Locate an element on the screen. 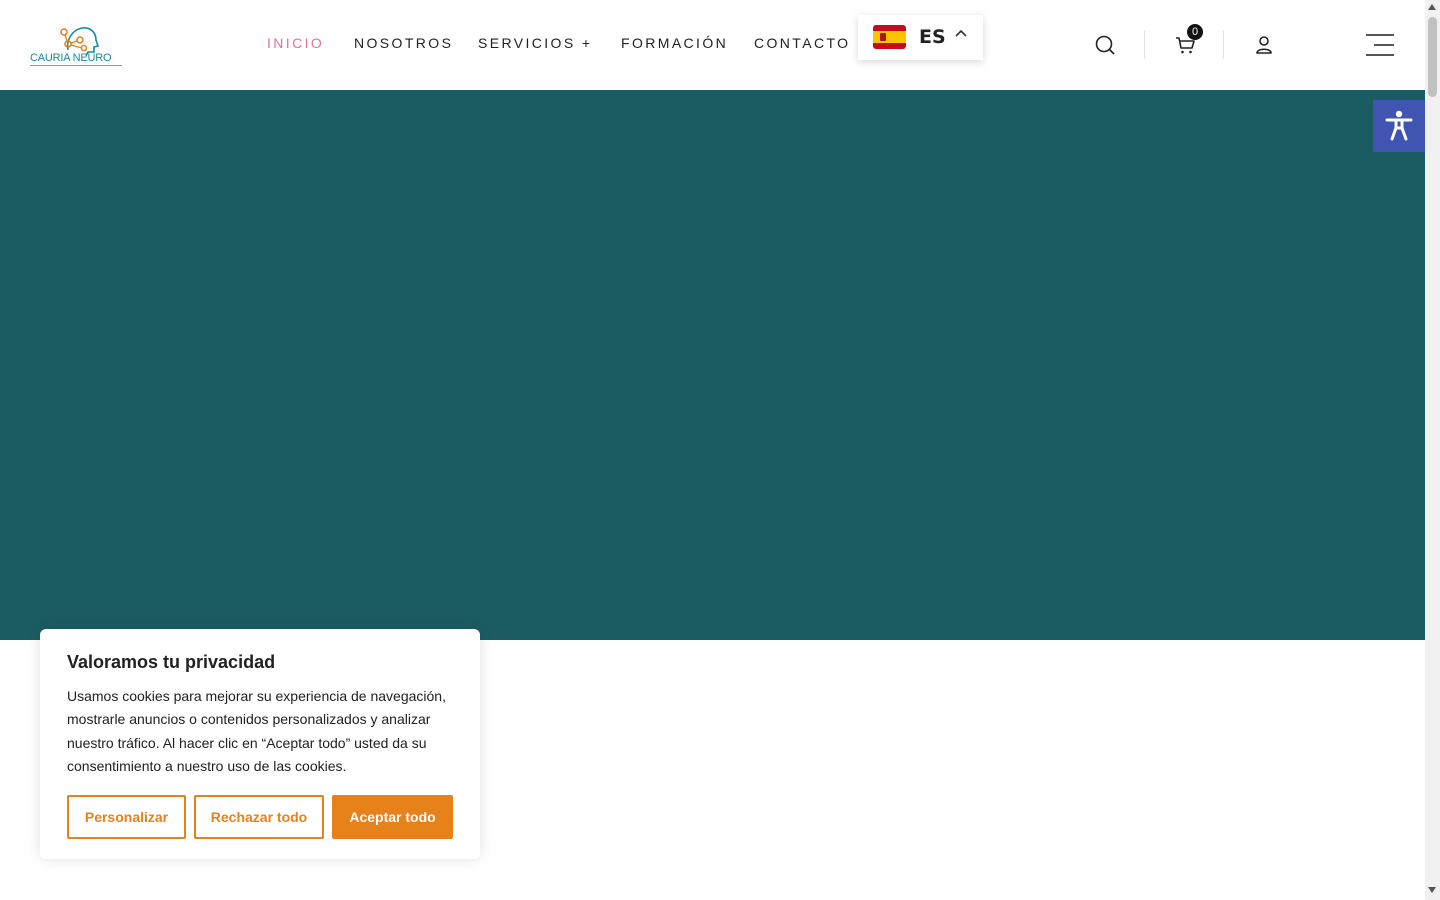  page-scrollbar is located at coordinates (1432, 450).